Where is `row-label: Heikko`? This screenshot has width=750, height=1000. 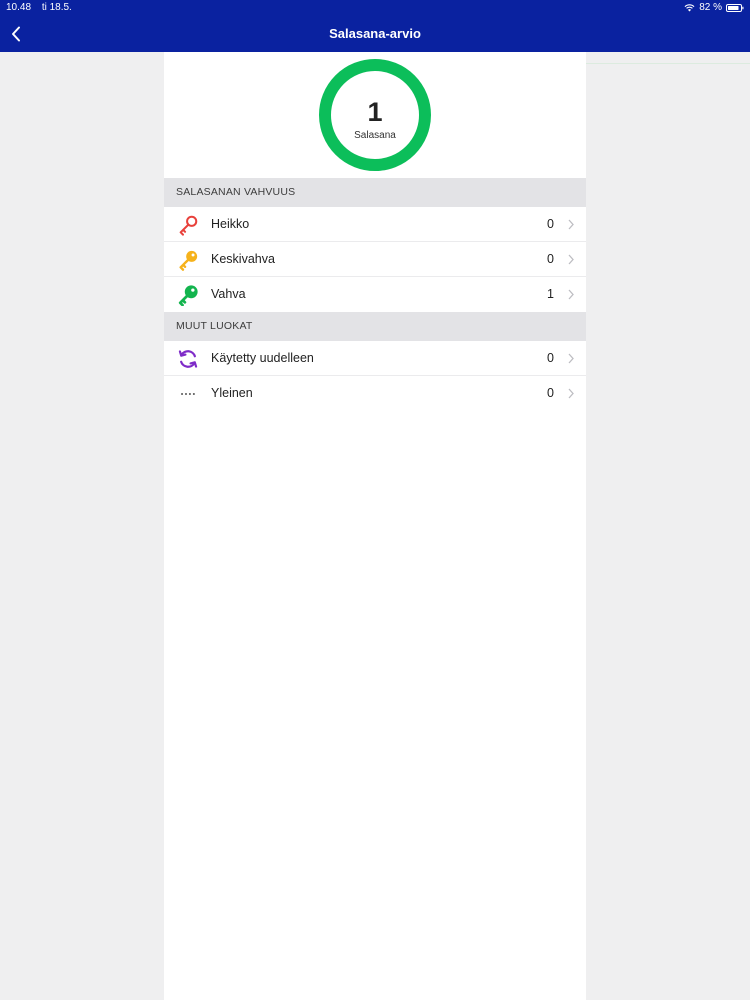 row-label: Heikko is located at coordinates (230, 224).